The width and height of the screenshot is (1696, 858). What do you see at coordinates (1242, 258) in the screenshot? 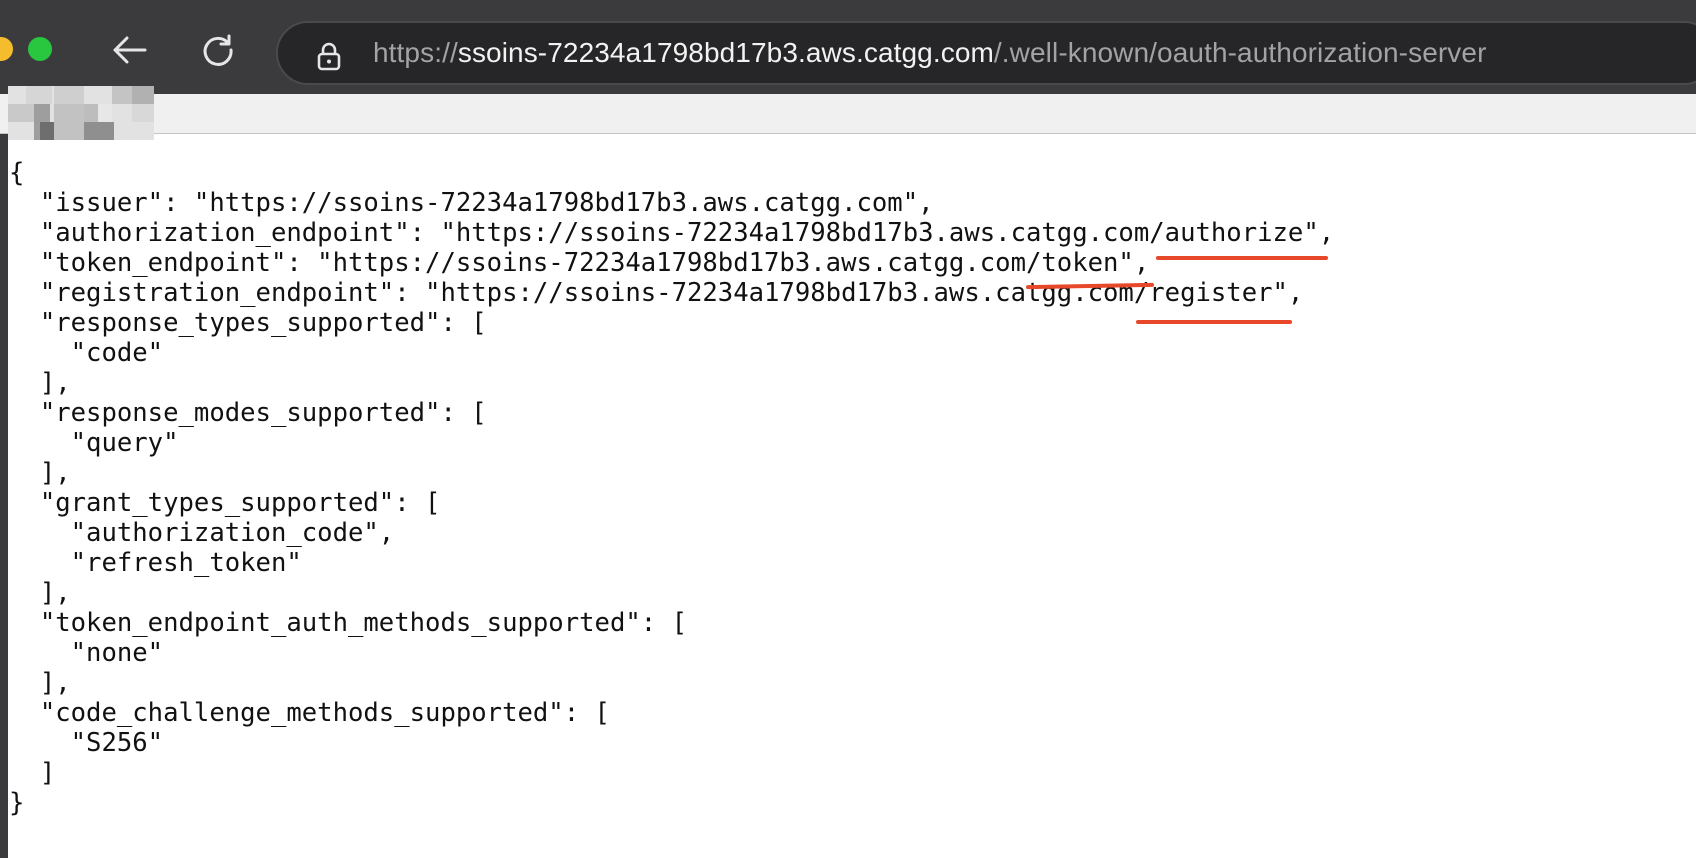
I see `underline-authorize` at bounding box center [1242, 258].